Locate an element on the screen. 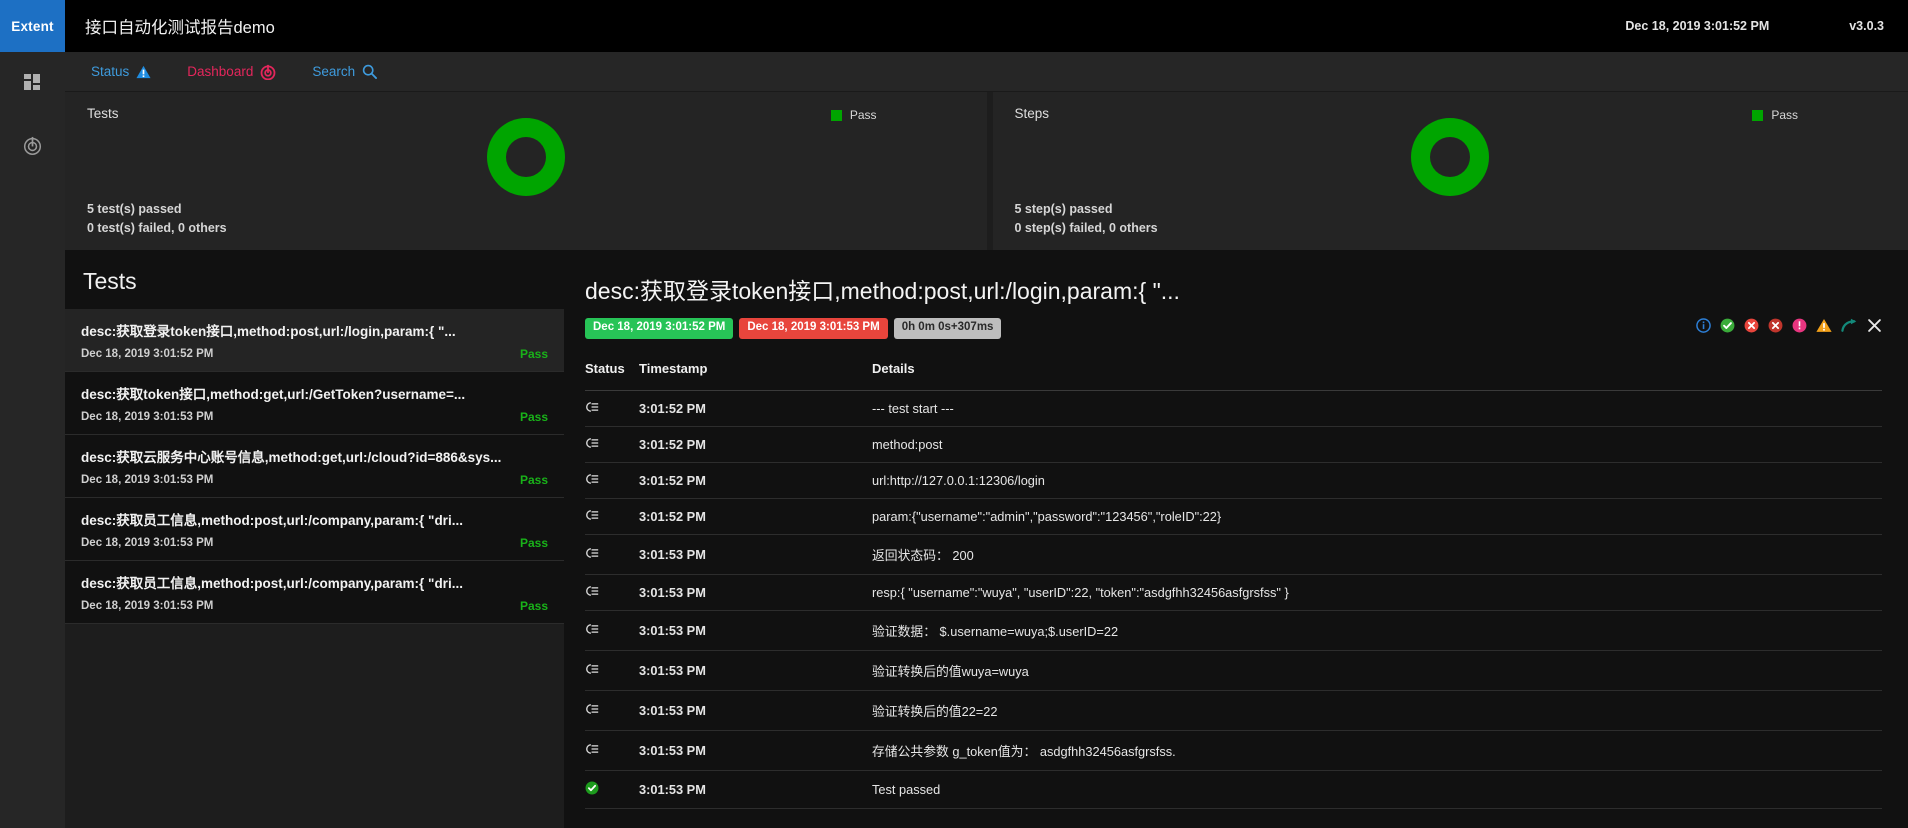 This screenshot has width=1908, height=828. log-table-head: Status Timestamp Details is located at coordinates (1233, 375).